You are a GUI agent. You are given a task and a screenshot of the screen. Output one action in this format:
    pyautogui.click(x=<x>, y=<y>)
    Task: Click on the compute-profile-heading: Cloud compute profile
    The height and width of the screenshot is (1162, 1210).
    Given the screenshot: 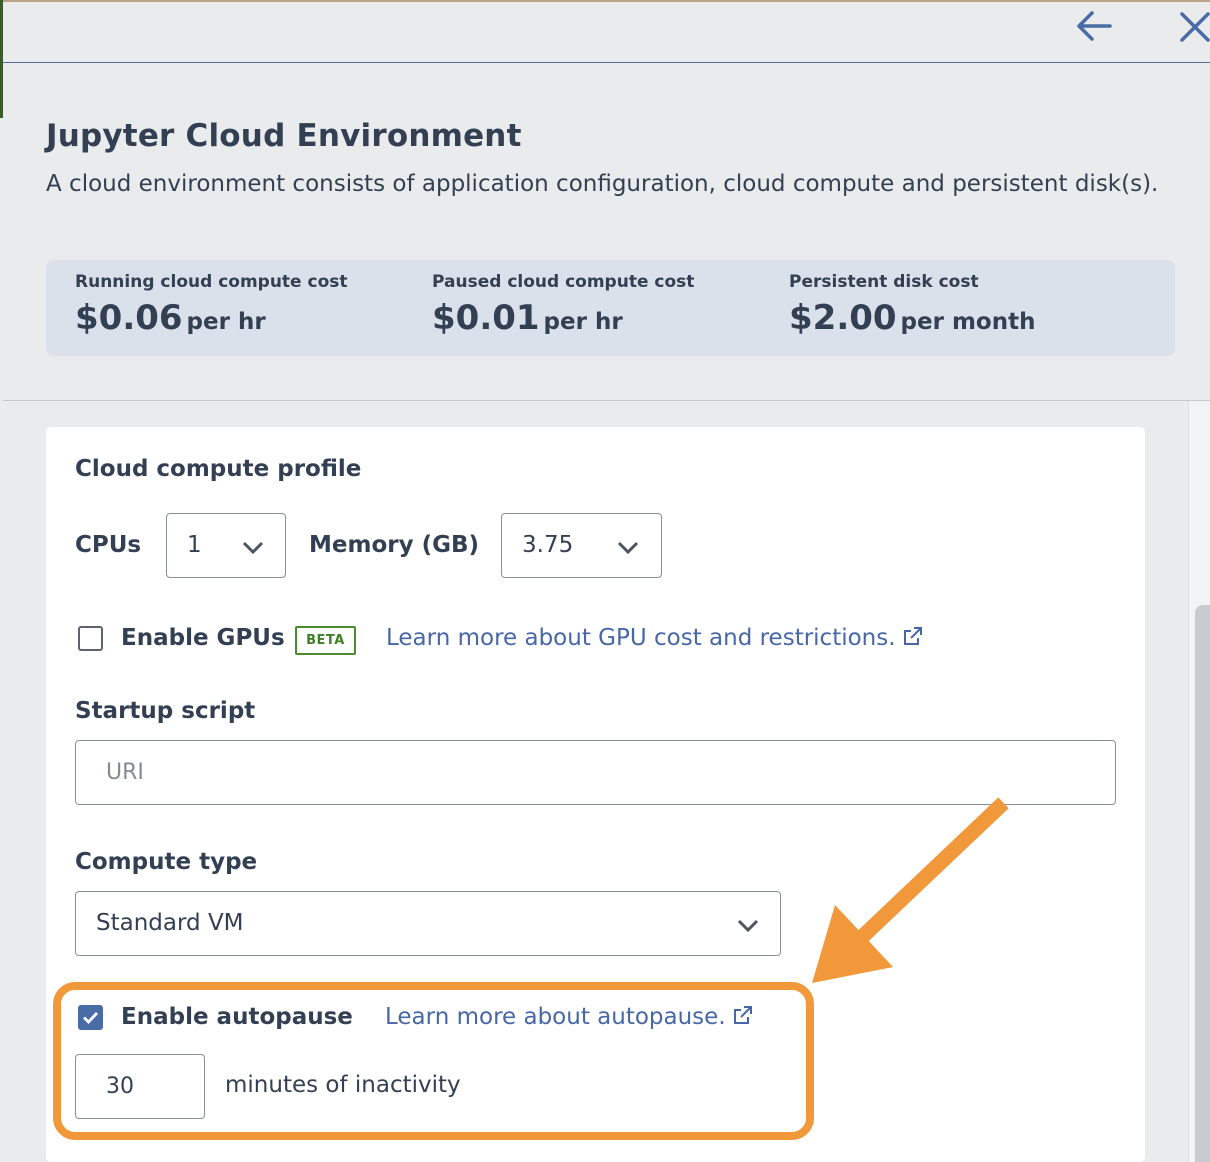 What is the action you would take?
    pyautogui.click(x=218, y=469)
    